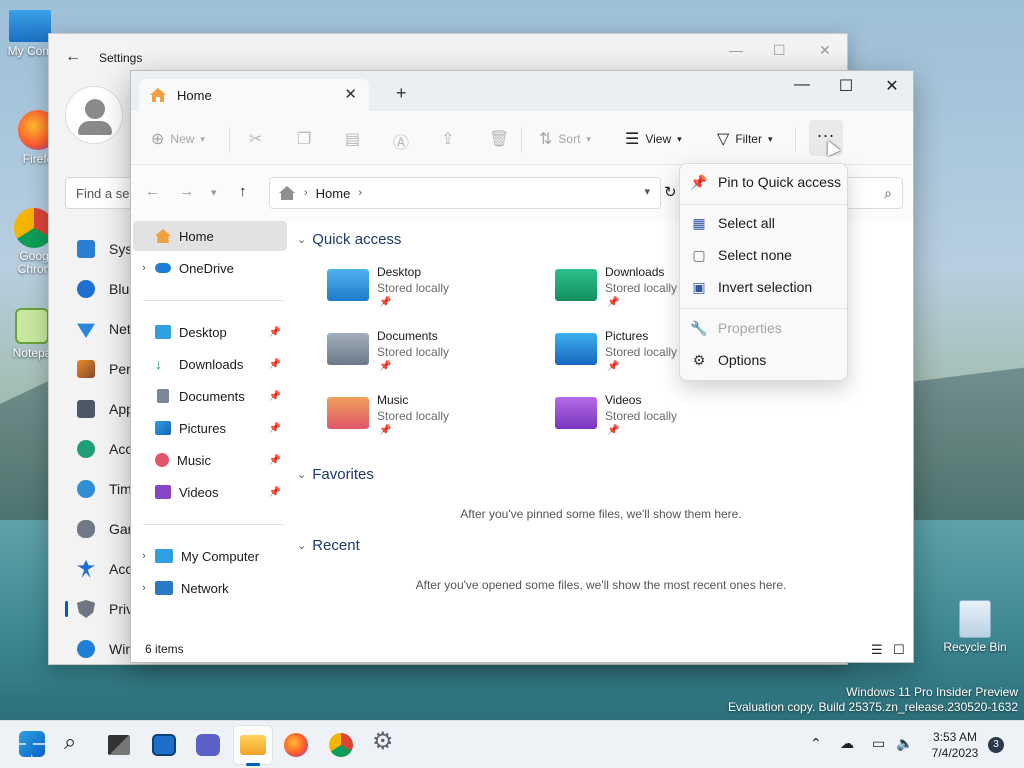 The height and width of the screenshot is (768, 1024). Describe the element at coordinates (335, 474) in the screenshot. I see `section-favorites: ⌄ Favorites` at that location.